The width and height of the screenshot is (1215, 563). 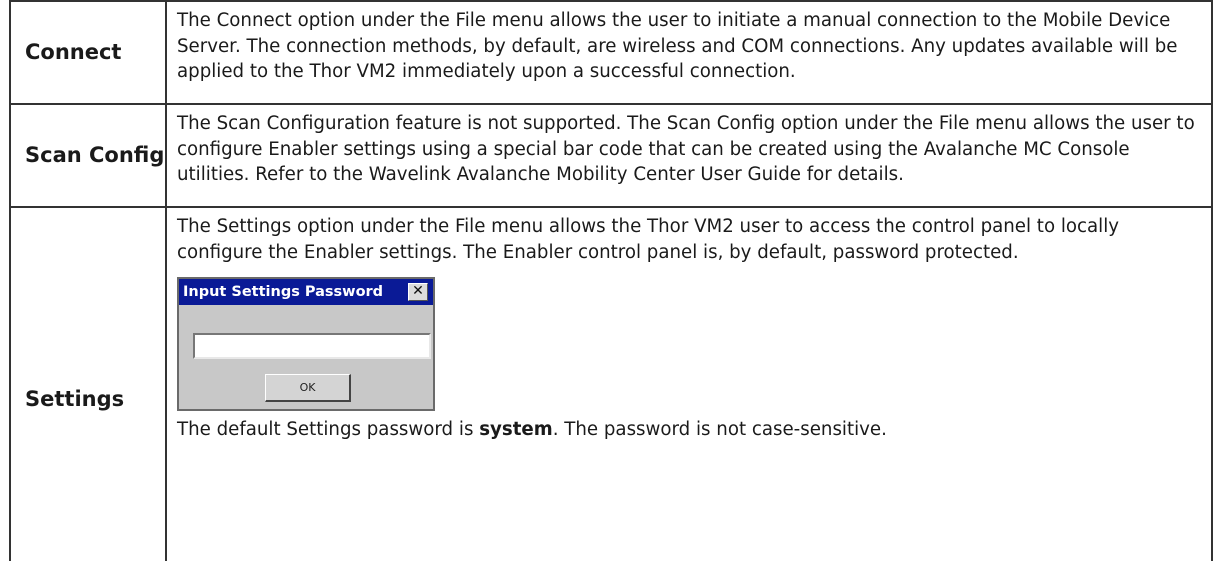 What do you see at coordinates (719, 429) in the screenshot?
I see `note-suffix: . The password is not case-sensitive.` at bounding box center [719, 429].